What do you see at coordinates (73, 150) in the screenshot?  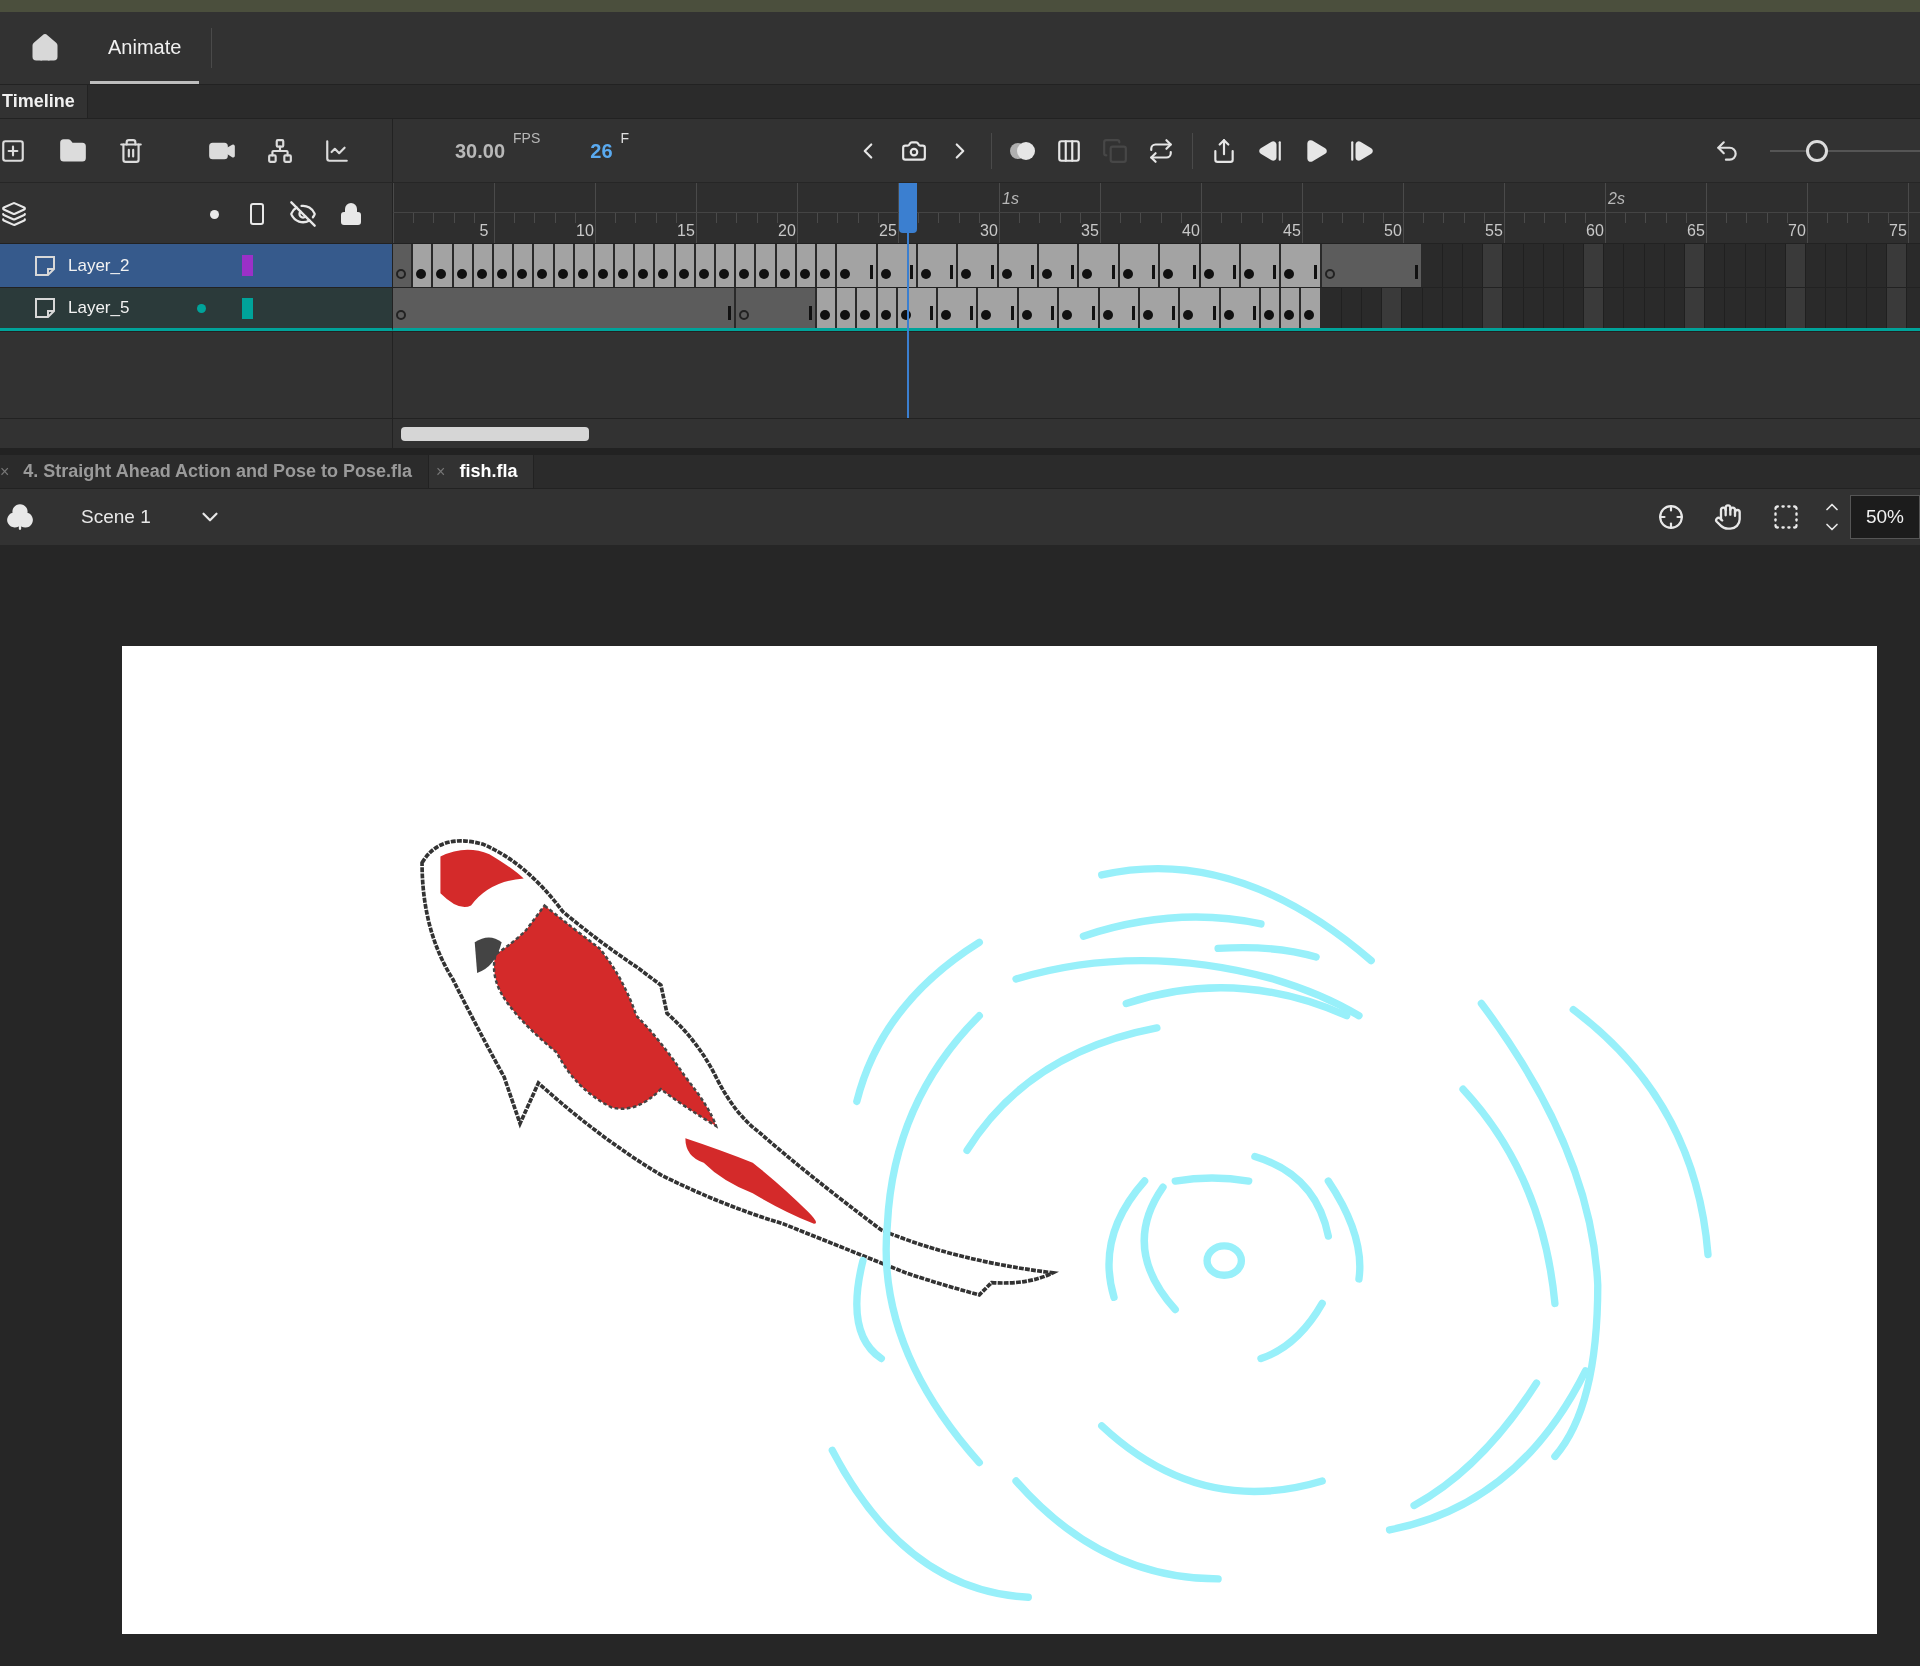 I see `folder-button` at bounding box center [73, 150].